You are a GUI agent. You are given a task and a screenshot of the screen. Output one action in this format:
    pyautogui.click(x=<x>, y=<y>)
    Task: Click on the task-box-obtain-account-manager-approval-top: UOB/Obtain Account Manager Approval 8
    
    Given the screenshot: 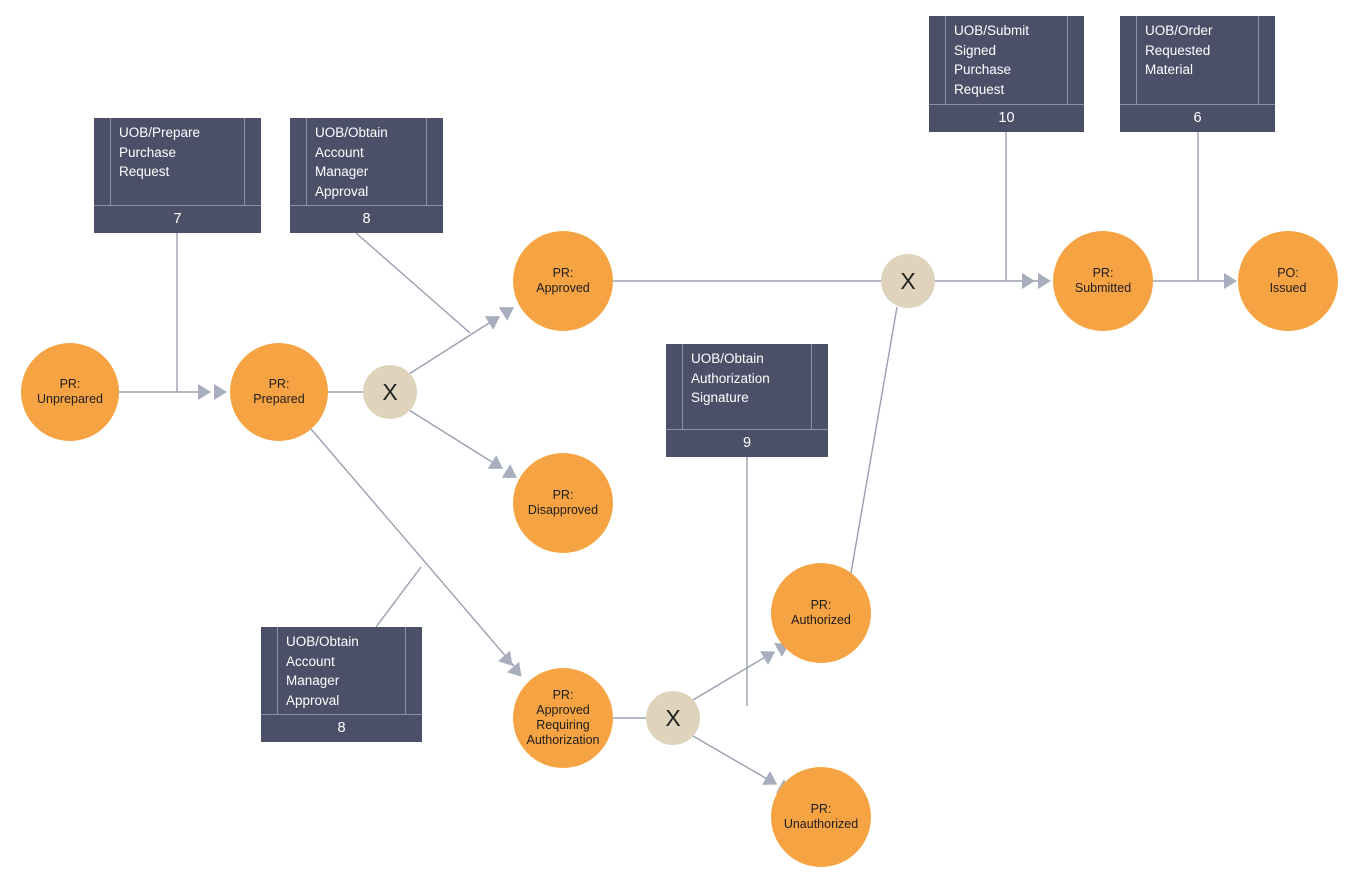 What is the action you would take?
    pyautogui.click(x=366, y=175)
    